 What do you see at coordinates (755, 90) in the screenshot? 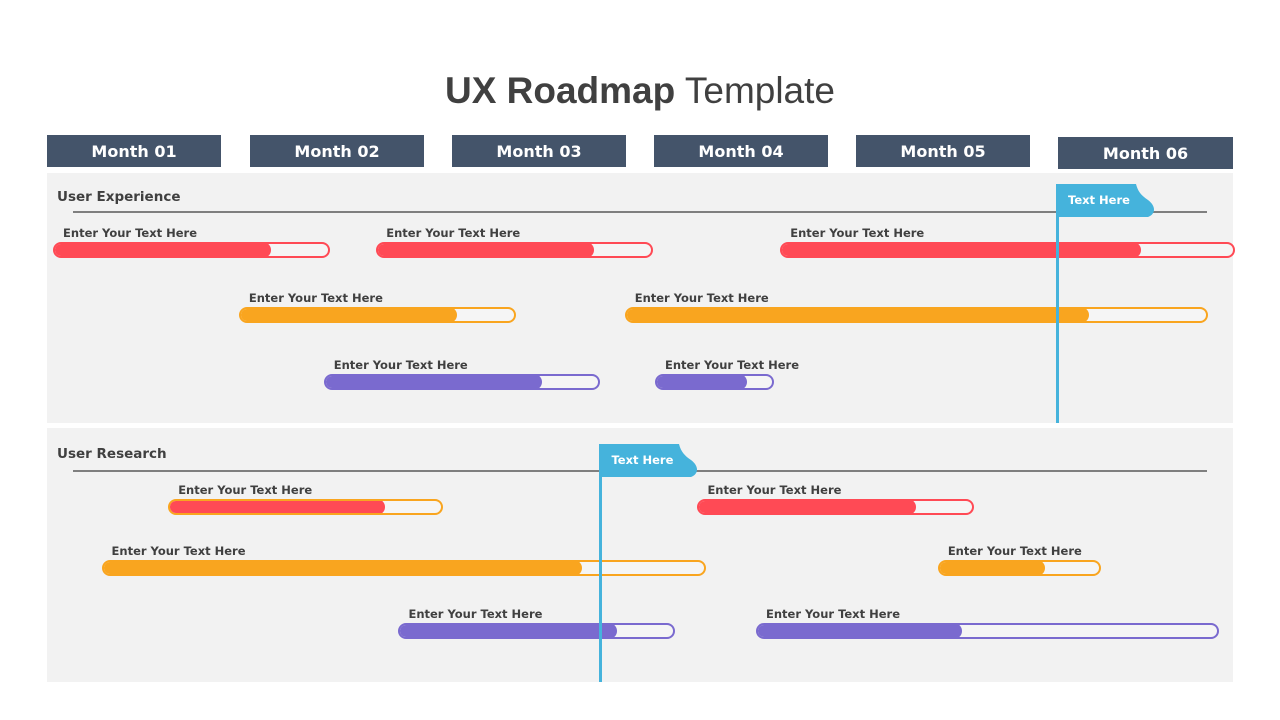
I see `title-regular: Template` at bounding box center [755, 90].